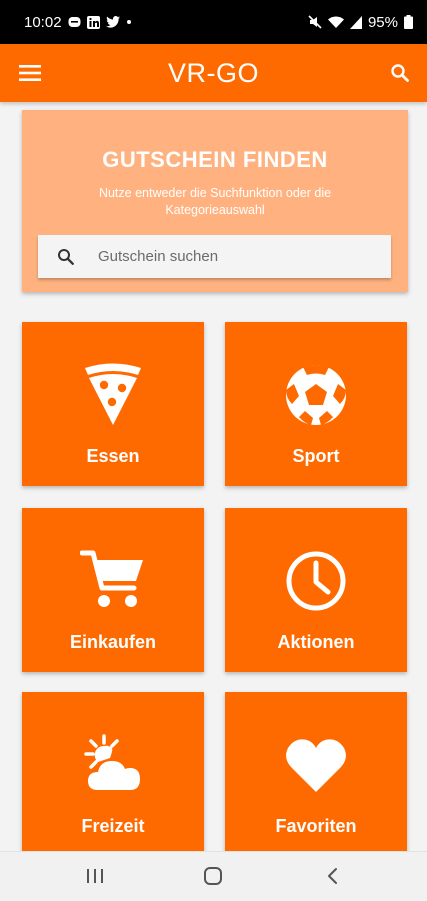  Describe the element at coordinates (316, 456) in the screenshot. I see `category-label: Sport` at that location.